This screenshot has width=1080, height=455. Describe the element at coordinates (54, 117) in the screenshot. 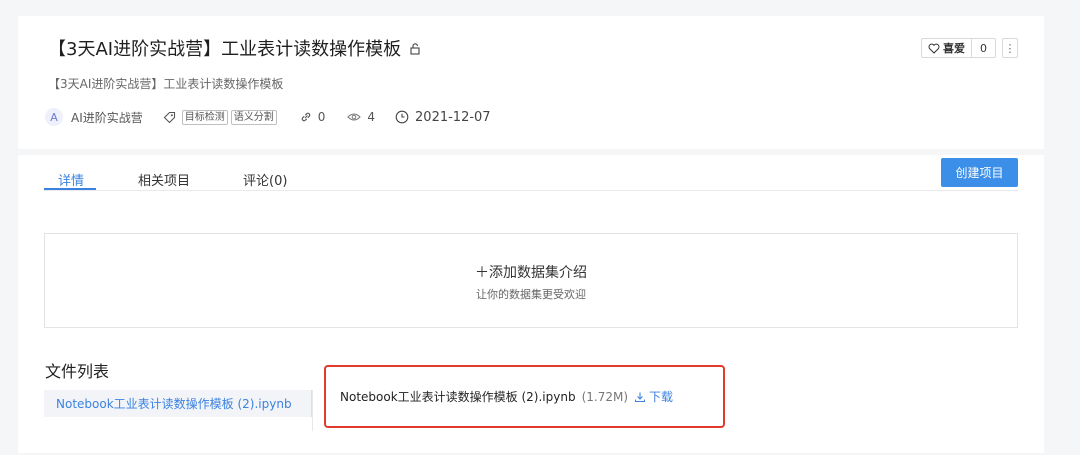

I see `avatar: A` at that location.